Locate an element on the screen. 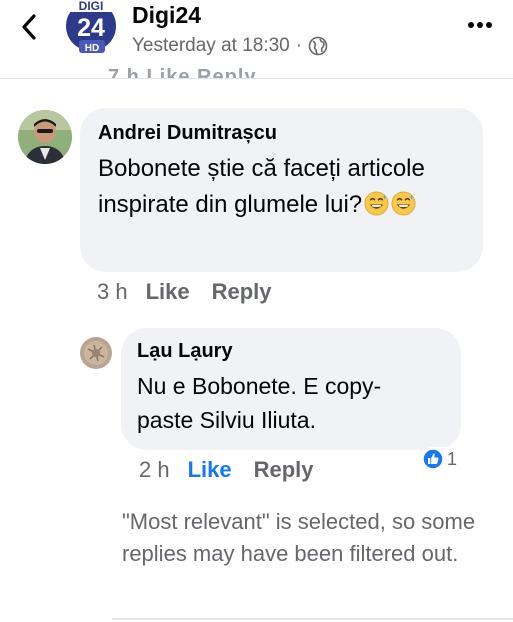 Image resolution: width=513 pixels, height=622 pixels. more-options-button is located at coordinates (480, 25).